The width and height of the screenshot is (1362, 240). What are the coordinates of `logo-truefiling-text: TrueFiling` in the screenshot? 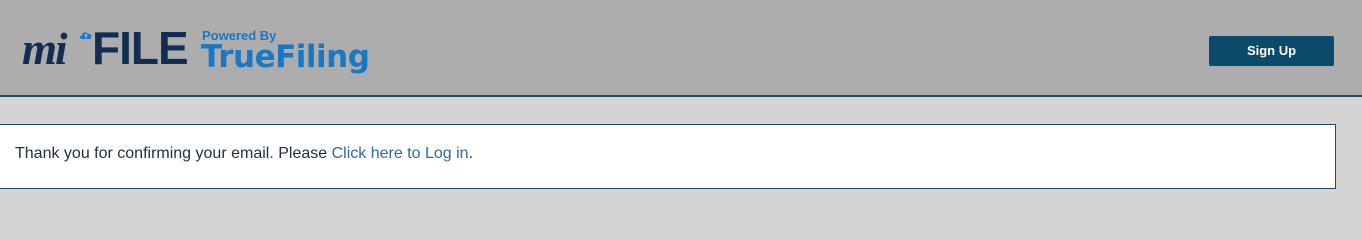 It's located at (285, 57).